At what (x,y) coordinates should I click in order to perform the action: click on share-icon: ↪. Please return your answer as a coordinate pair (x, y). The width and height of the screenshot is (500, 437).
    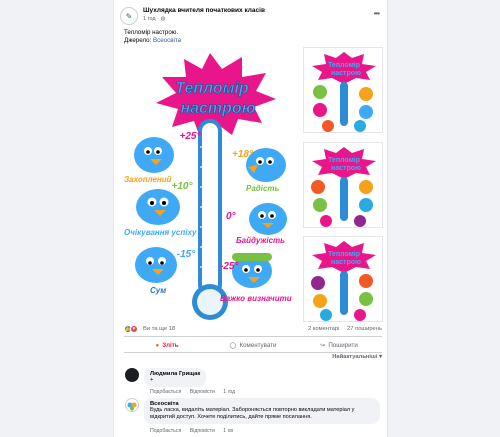
    Looking at the image, I should click on (323, 345).